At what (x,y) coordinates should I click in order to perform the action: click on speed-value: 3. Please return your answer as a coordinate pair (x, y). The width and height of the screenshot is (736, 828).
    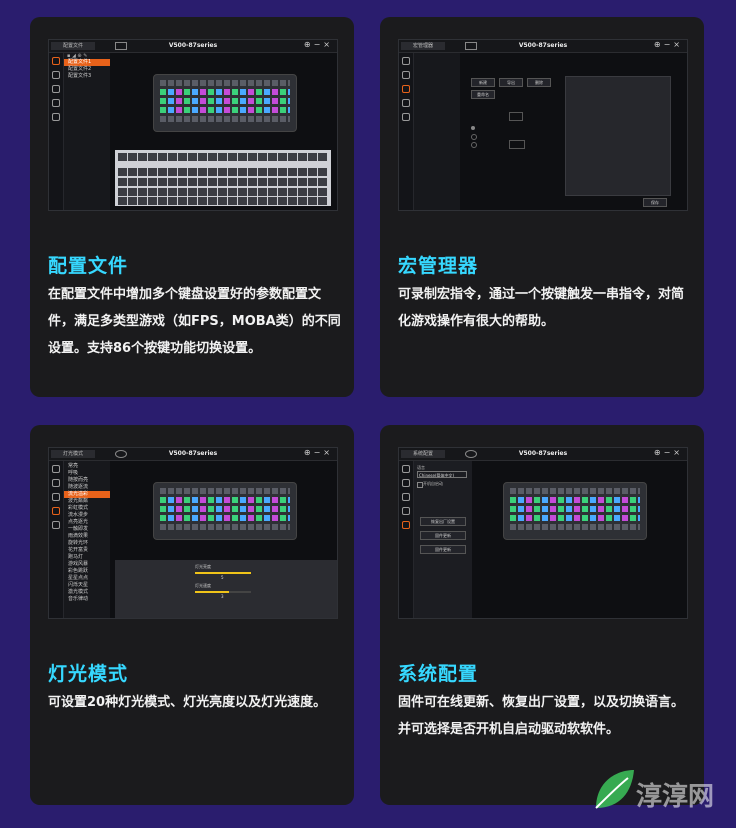
    Looking at the image, I should click on (222, 596).